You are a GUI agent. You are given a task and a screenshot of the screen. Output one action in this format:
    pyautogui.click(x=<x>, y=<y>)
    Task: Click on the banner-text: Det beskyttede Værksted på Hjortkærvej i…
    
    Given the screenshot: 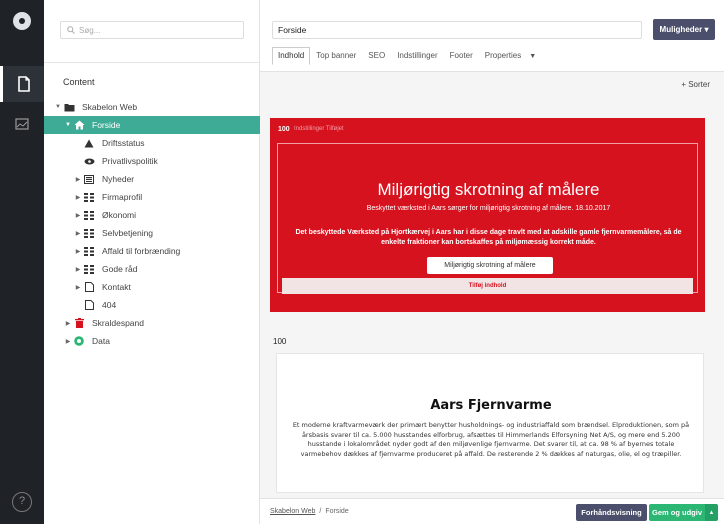 What is the action you would take?
    pyautogui.click(x=488, y=237)
    